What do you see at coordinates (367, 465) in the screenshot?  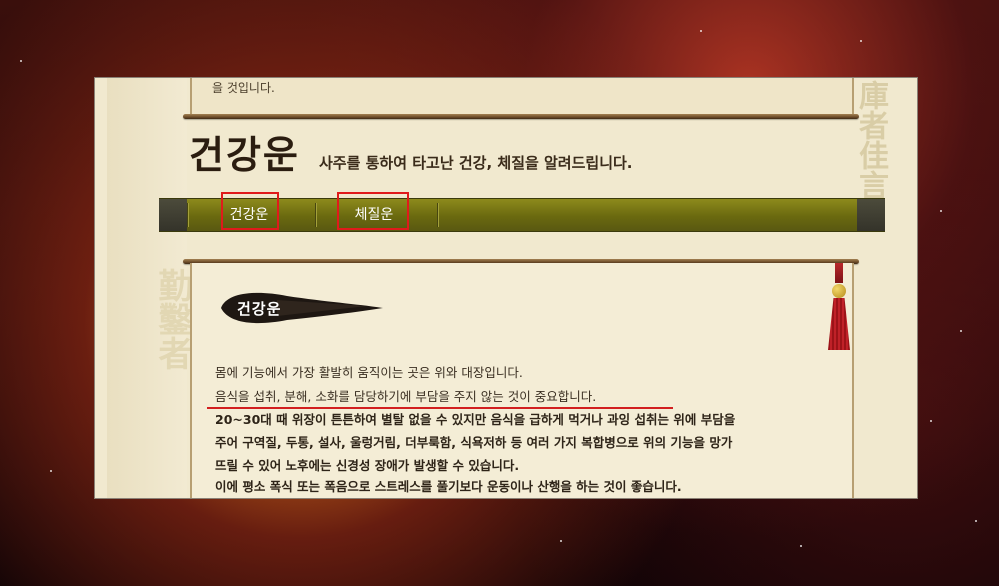 I see `paragraph-line: 뜨릴 수 있어 노후에는 신경성 장애가 발생할 수 있습니다.` at bounding box center [367, 465].